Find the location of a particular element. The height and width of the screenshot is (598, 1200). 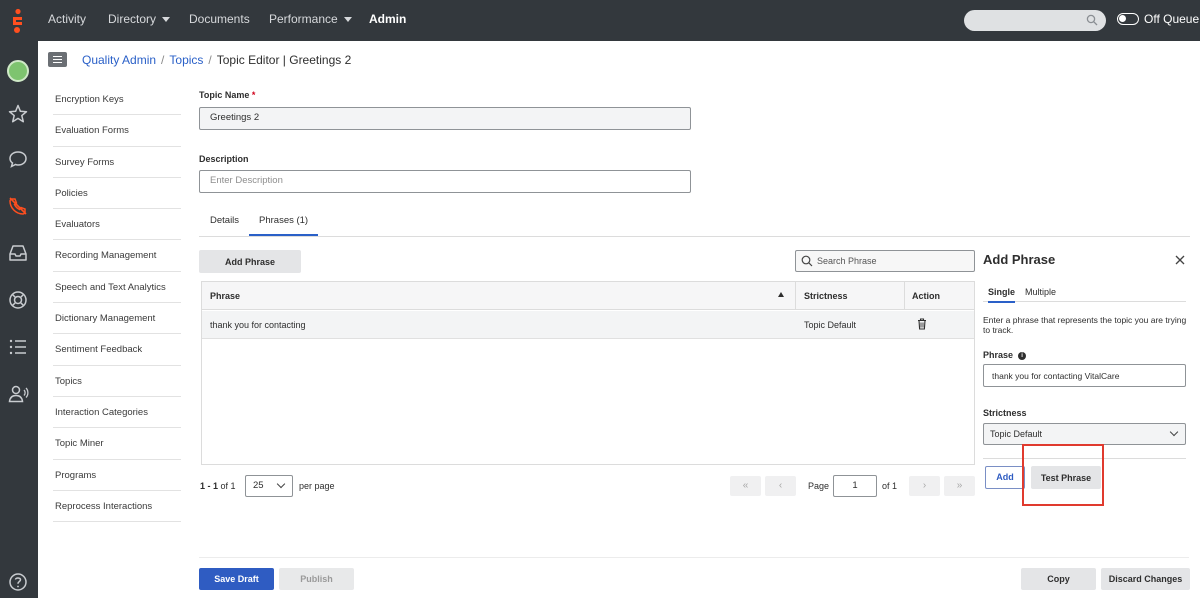

sidemenu-item: Speech and Text Analytics is located at coordinates (117, 288).